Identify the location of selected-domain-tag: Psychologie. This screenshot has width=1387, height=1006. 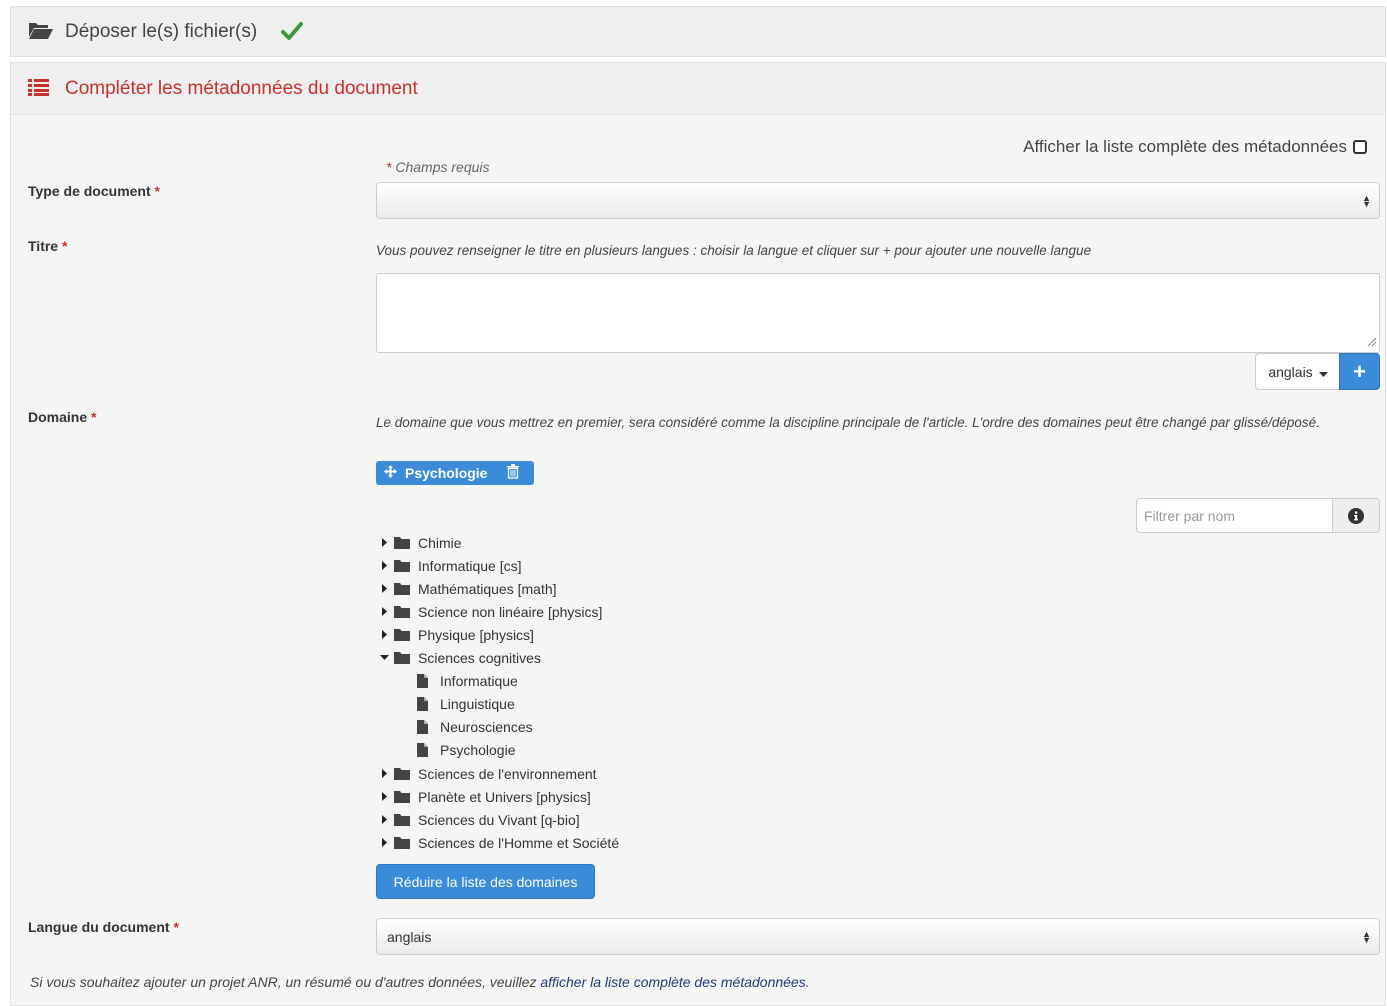
(455, 473).